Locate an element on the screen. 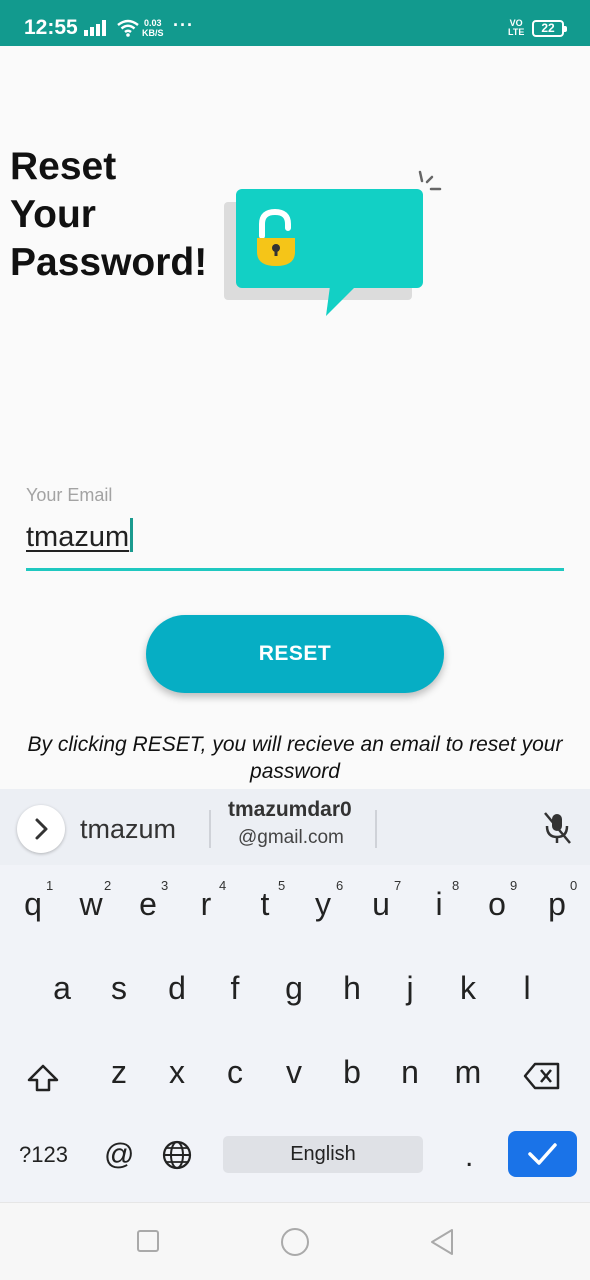 The height and width of the screenshot is (1280, 590). wifi-icon is located at coordinates (128, 30).